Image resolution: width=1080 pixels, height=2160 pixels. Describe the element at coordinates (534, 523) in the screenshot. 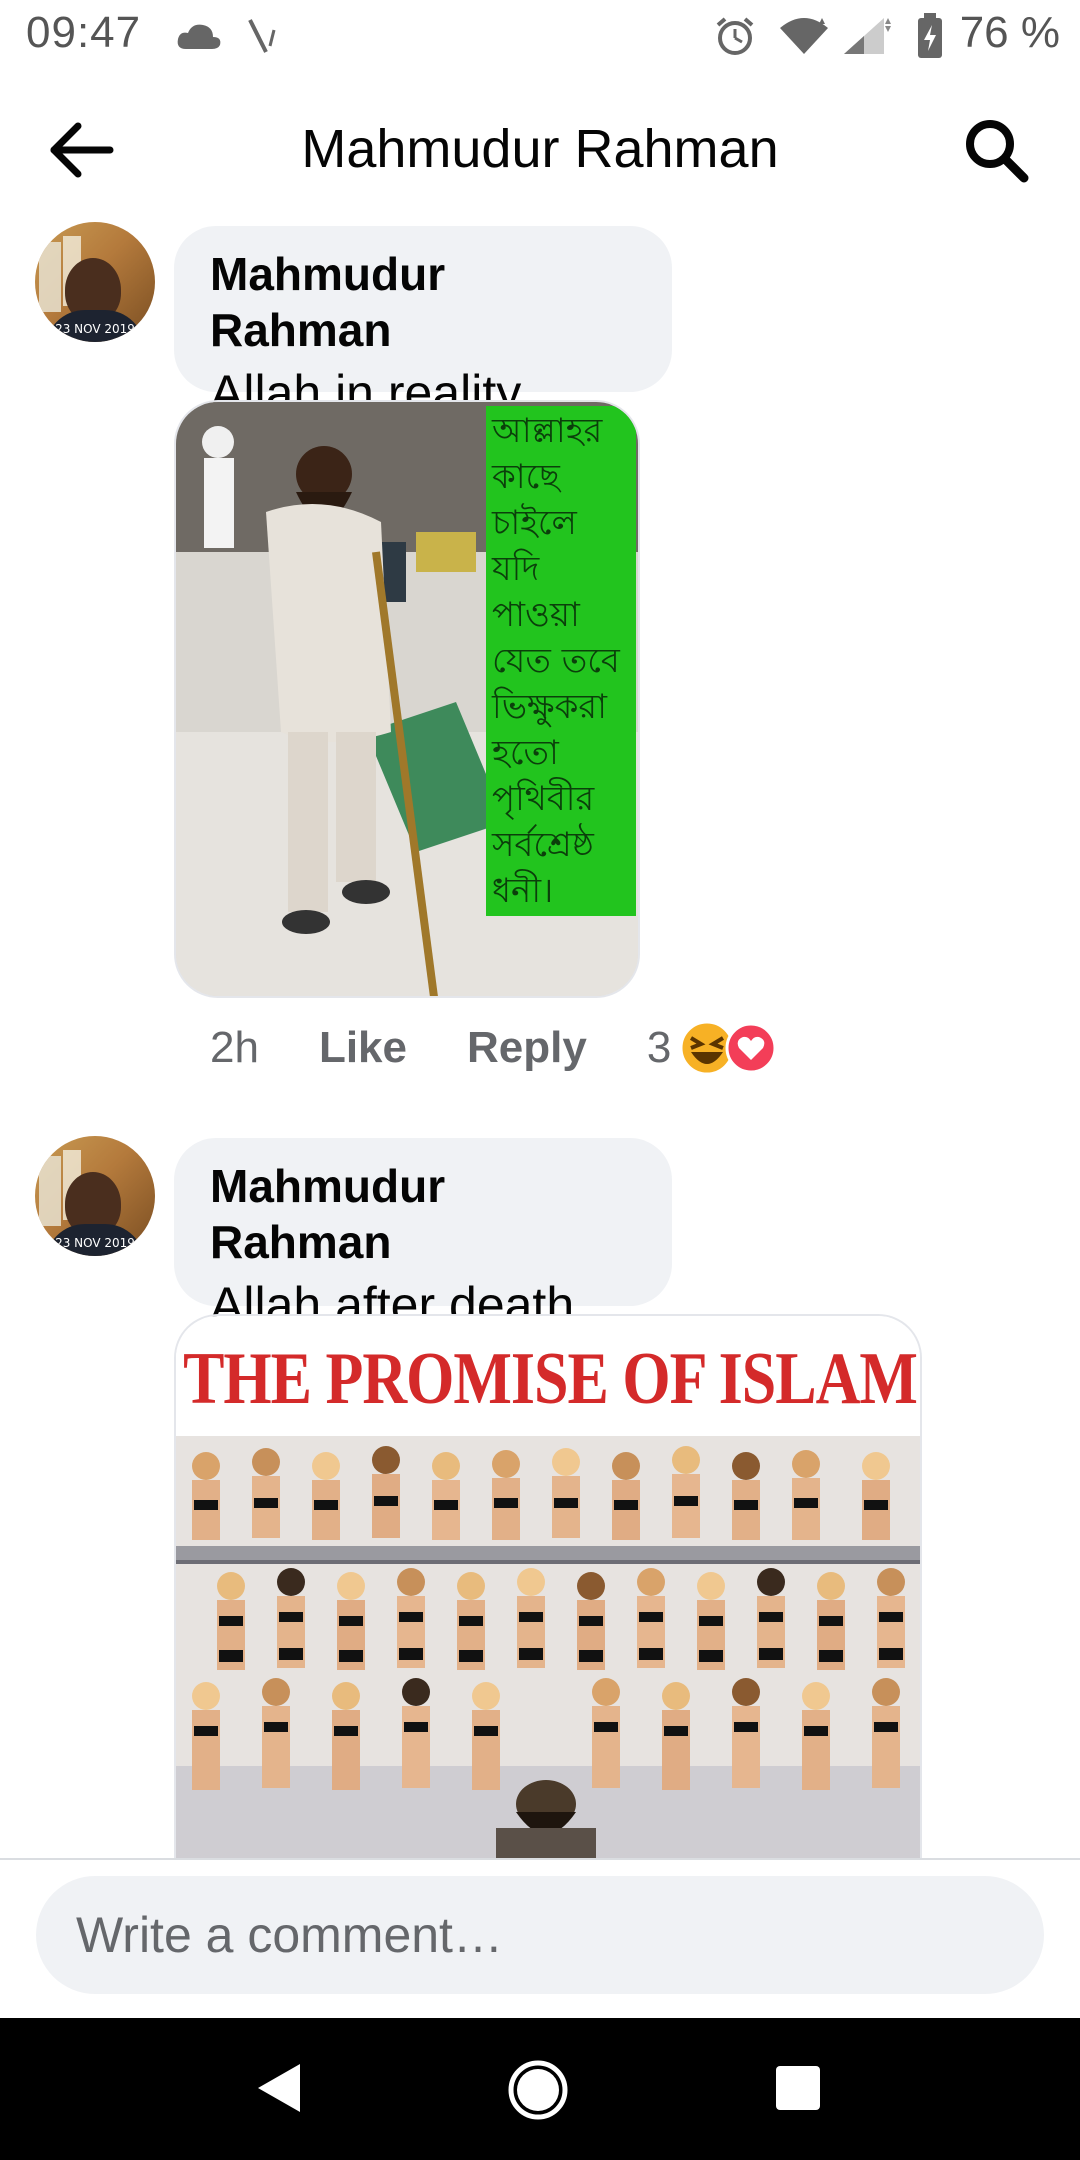

I see `overlay-line: চাইলে` at that location.